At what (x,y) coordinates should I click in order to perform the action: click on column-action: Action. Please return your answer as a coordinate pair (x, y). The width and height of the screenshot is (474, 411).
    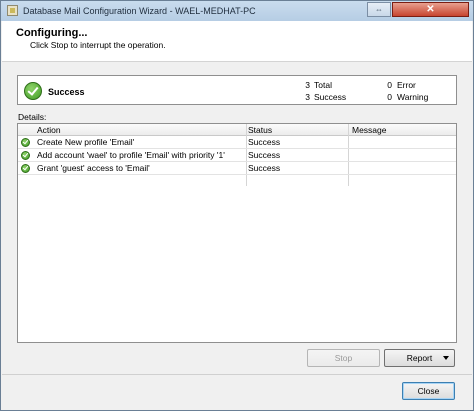
    Looking at the image, I should click on (49, 130).